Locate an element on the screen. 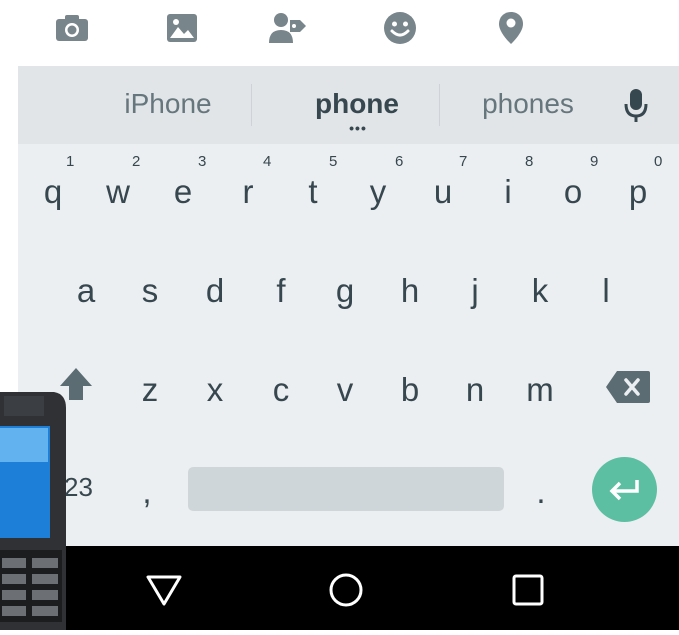  key-label: r is located at coordinates (248, 191).